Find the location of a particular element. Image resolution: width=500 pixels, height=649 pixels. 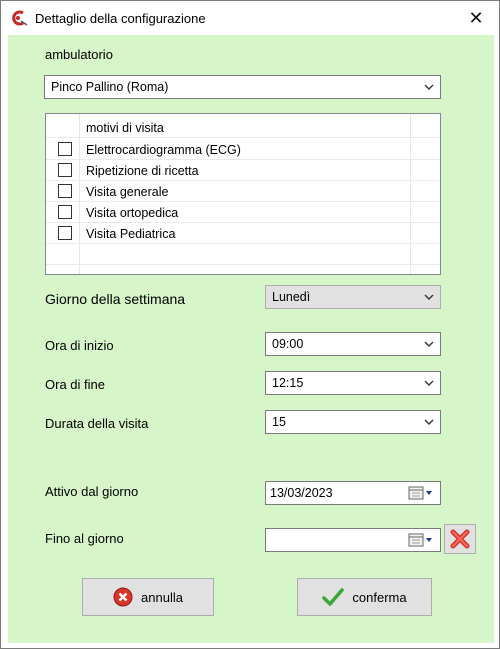

list-item-label: Visita generale is located at coordinates (127, 192).